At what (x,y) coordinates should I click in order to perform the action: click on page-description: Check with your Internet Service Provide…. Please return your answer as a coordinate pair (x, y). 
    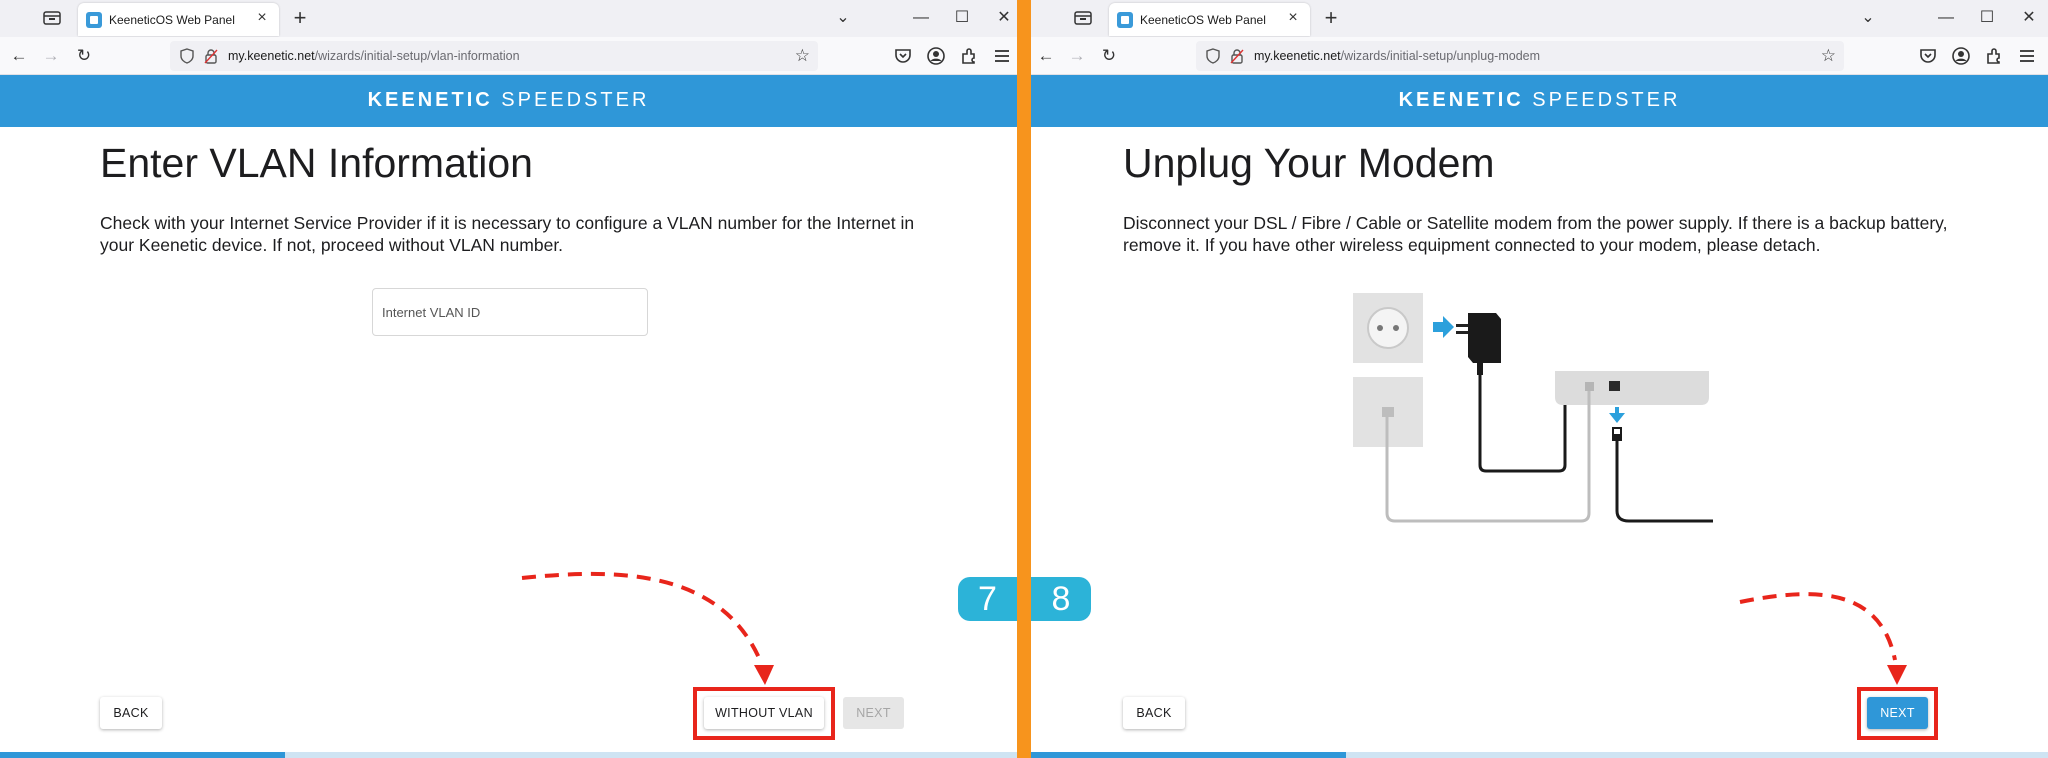
    Looking at the image, I should click on (507, 234).